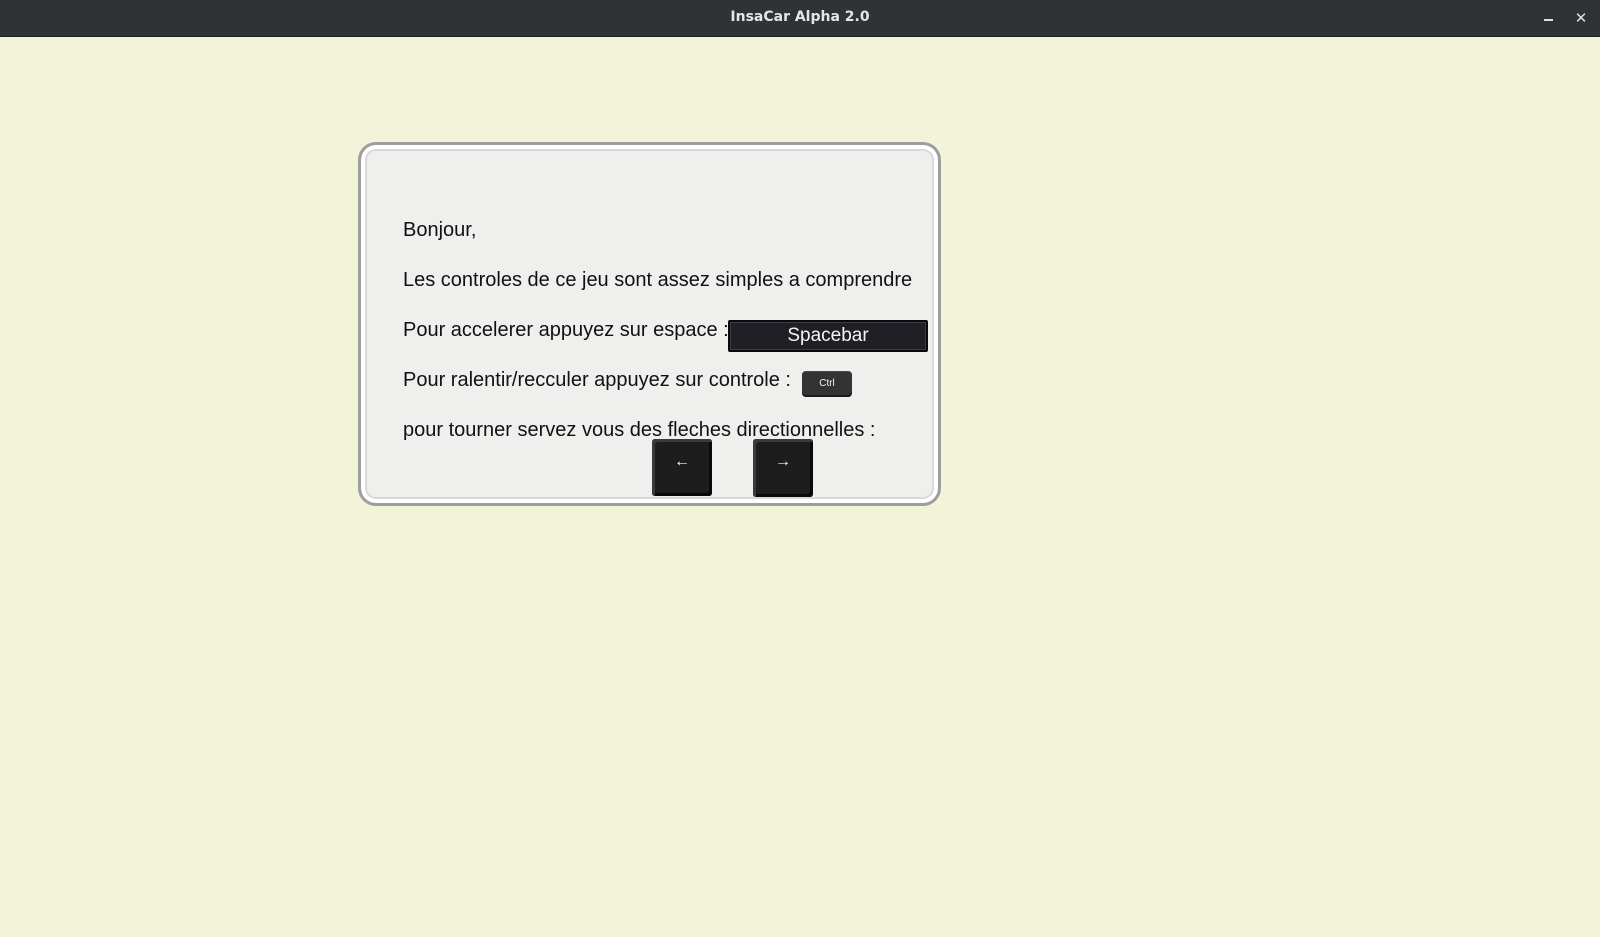 Image resolution: width=1600 pixels, height=937 pixels. Describe the element at coordinates (828, 336) in the screenshot. I see `spacebar-key-image: Spacebar` at that location.